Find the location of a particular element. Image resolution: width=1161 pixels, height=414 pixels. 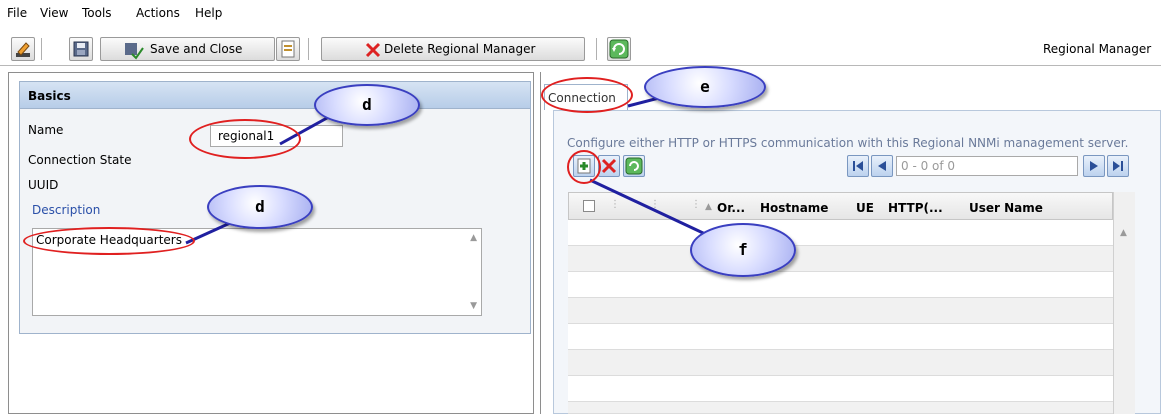

callout-letter: f is located at coordinates (743, 249).